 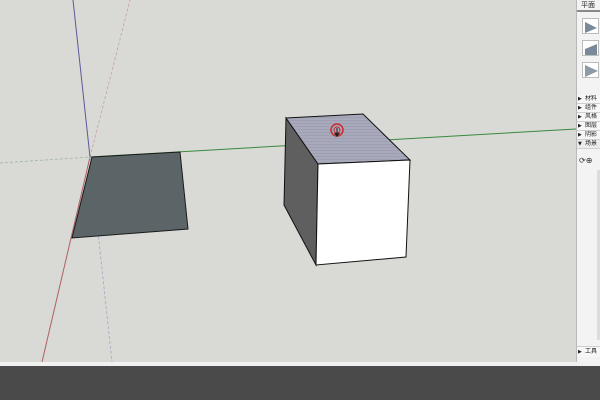 I want to click on collapse-arrow-icon: ▼, so click(x=580, y=144).